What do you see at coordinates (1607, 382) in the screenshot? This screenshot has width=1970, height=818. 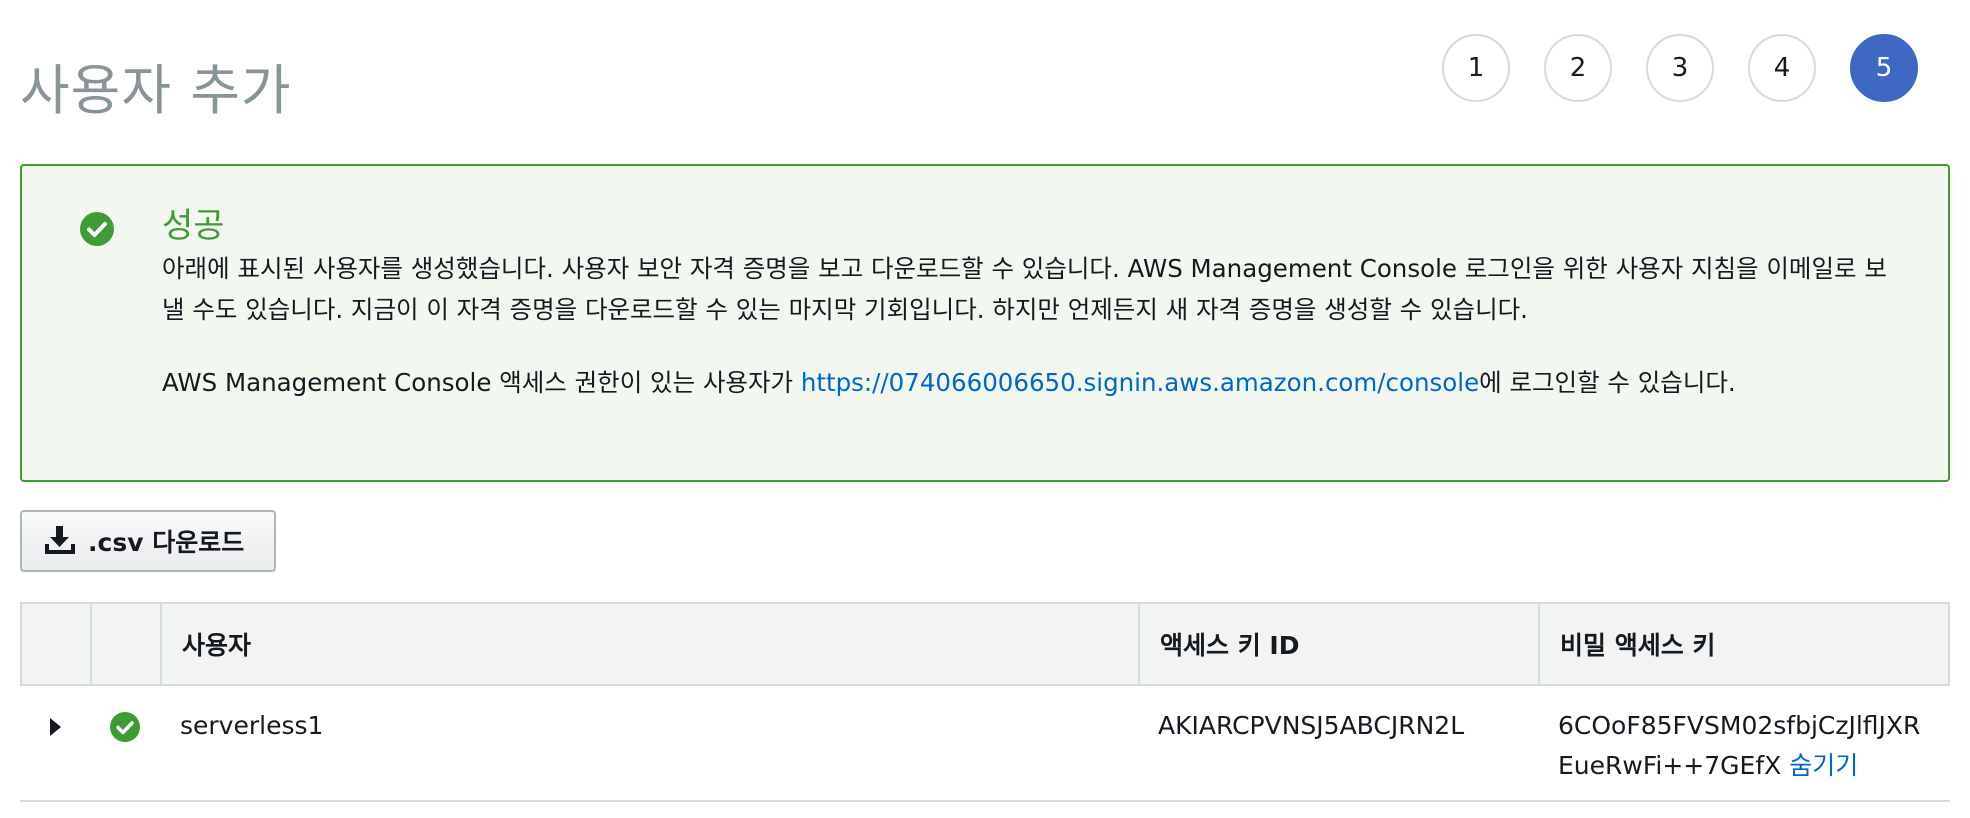 I see `login-suffix: 에 로그인할 수 있습니다.` at bounding box center [1607, 382].